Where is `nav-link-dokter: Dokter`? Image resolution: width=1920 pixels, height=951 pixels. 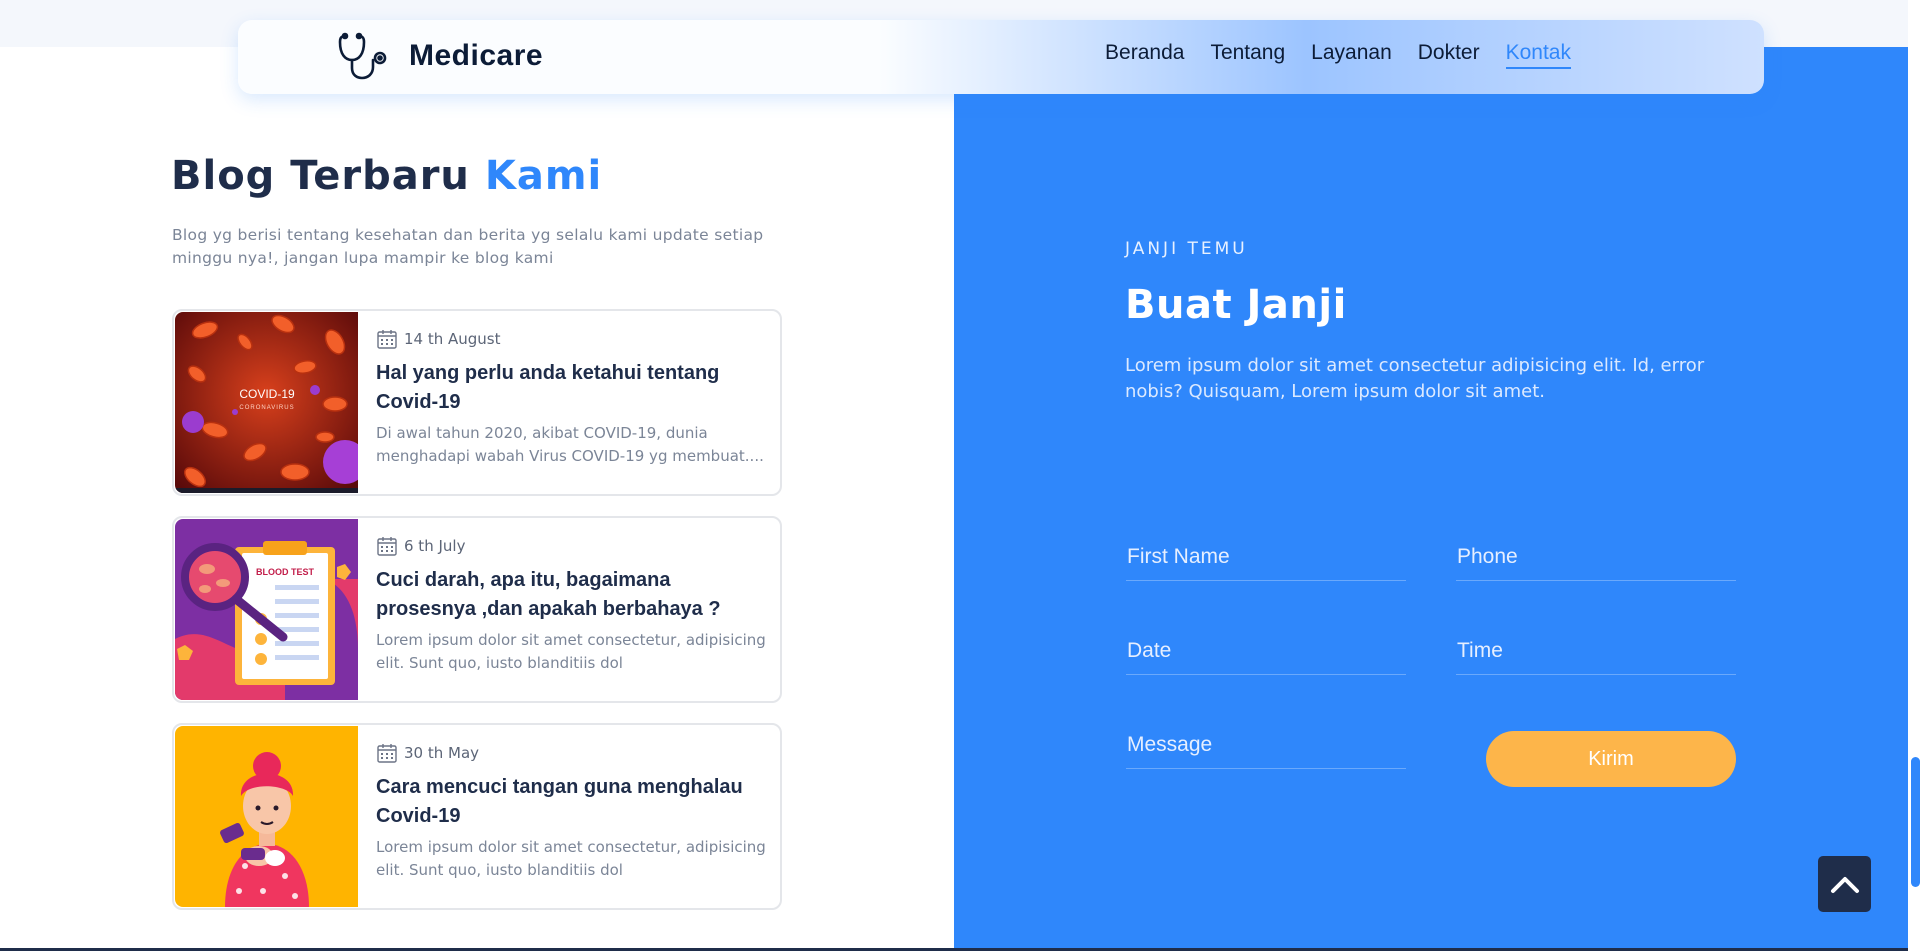 nav-link-dokter: Dokter is located at coordinates (1449, 55).